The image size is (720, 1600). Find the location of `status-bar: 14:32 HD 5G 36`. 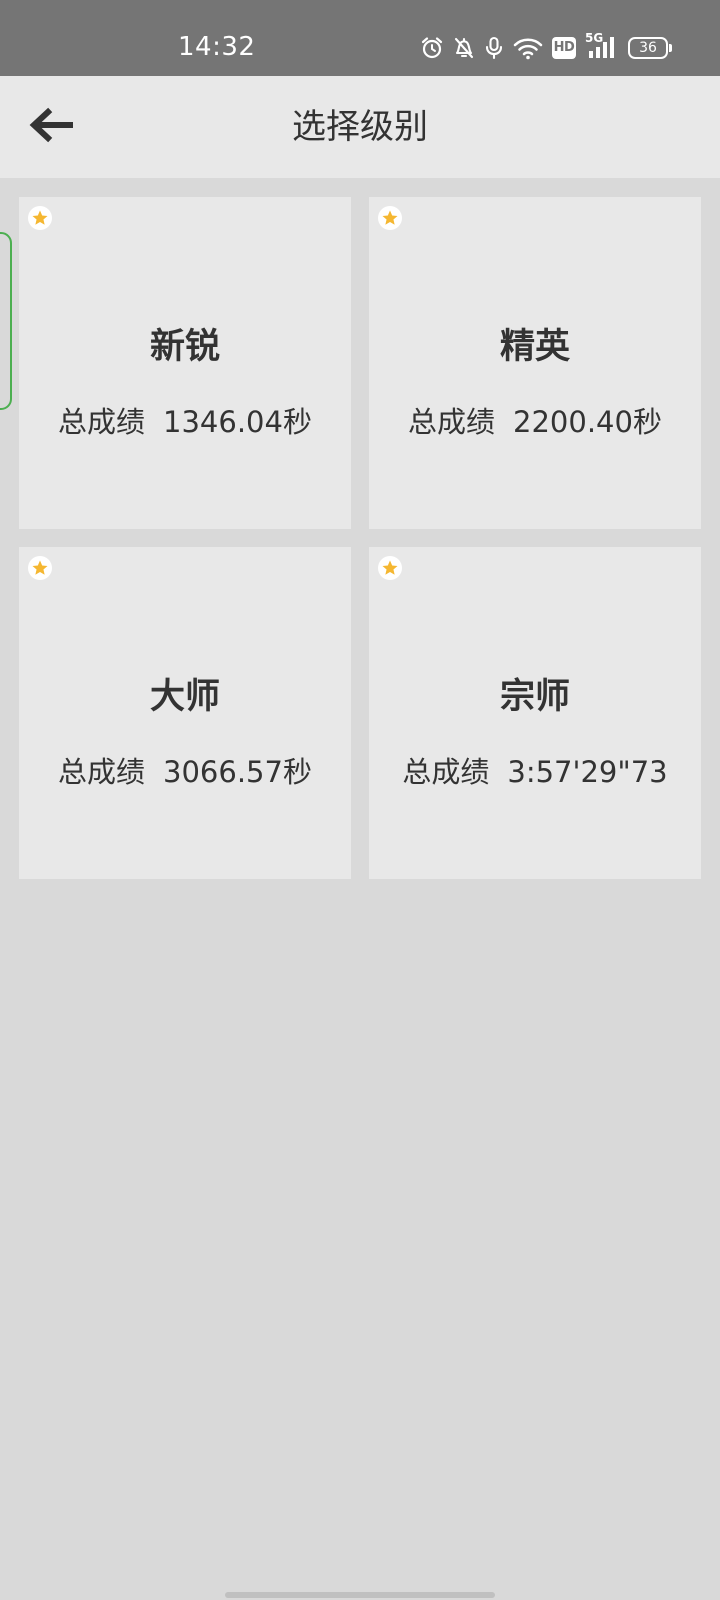

status-bar: 14:32 HD 5G 36 is located at coordinates (360, 38).